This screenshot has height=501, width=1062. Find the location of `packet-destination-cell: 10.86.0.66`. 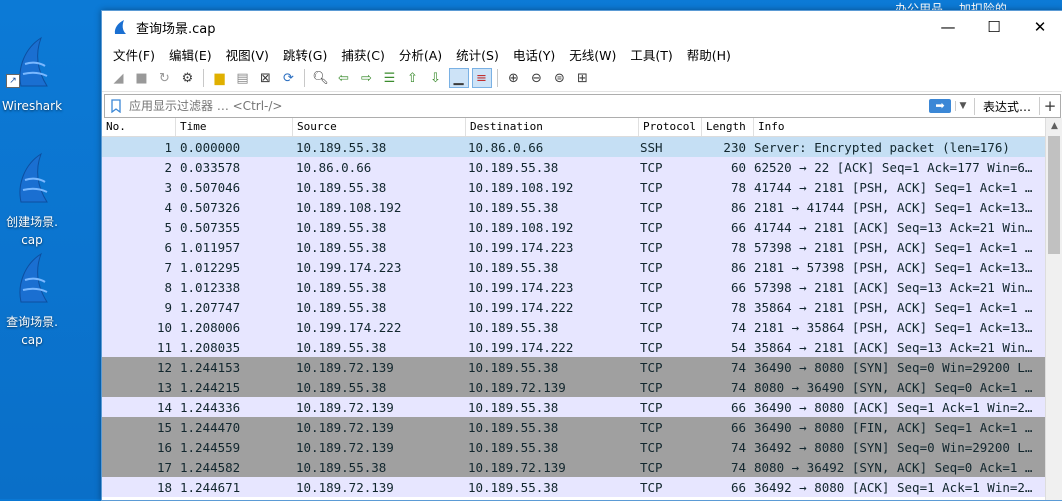

packet-destination-cell: 10.86.0.66 is located at coordinates (506, 147).